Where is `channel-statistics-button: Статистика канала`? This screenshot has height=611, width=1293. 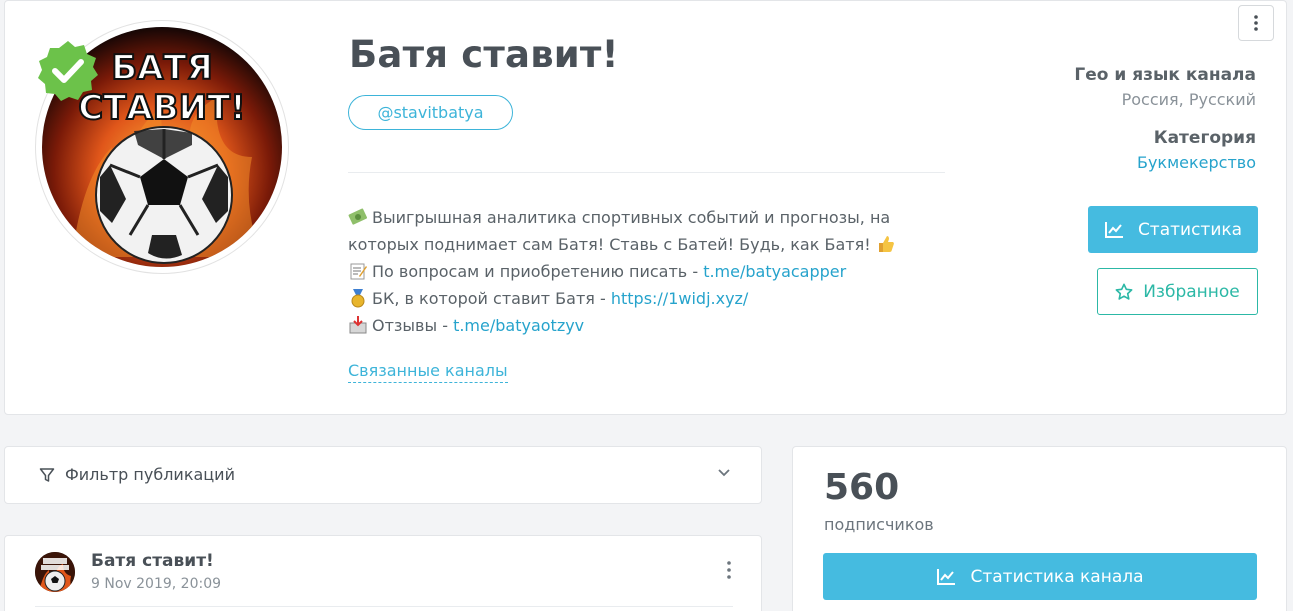 channel-statistics-button: Статистика канала is located at coordinates (1040, 576).